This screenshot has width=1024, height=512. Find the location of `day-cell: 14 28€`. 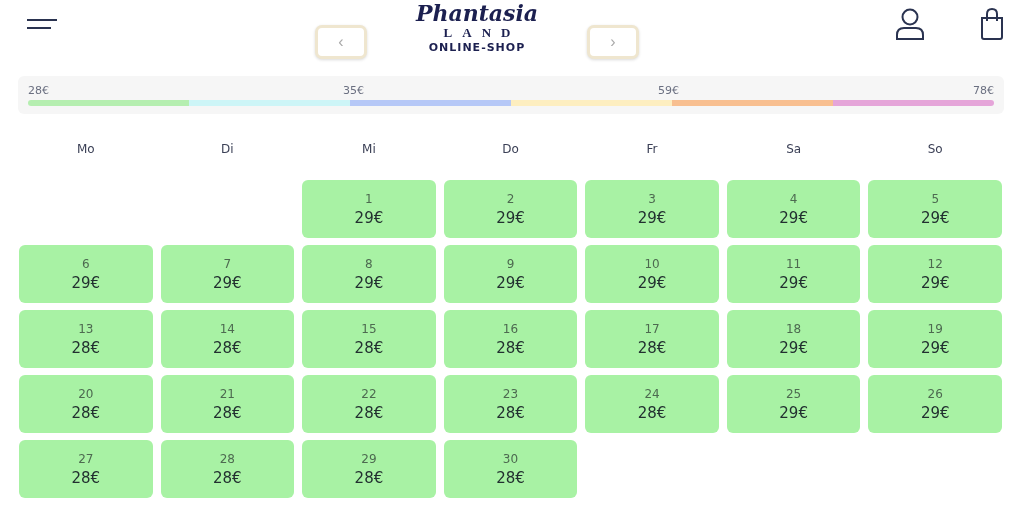

day-cell: 14 28€ is located at coordinates (227, 339).